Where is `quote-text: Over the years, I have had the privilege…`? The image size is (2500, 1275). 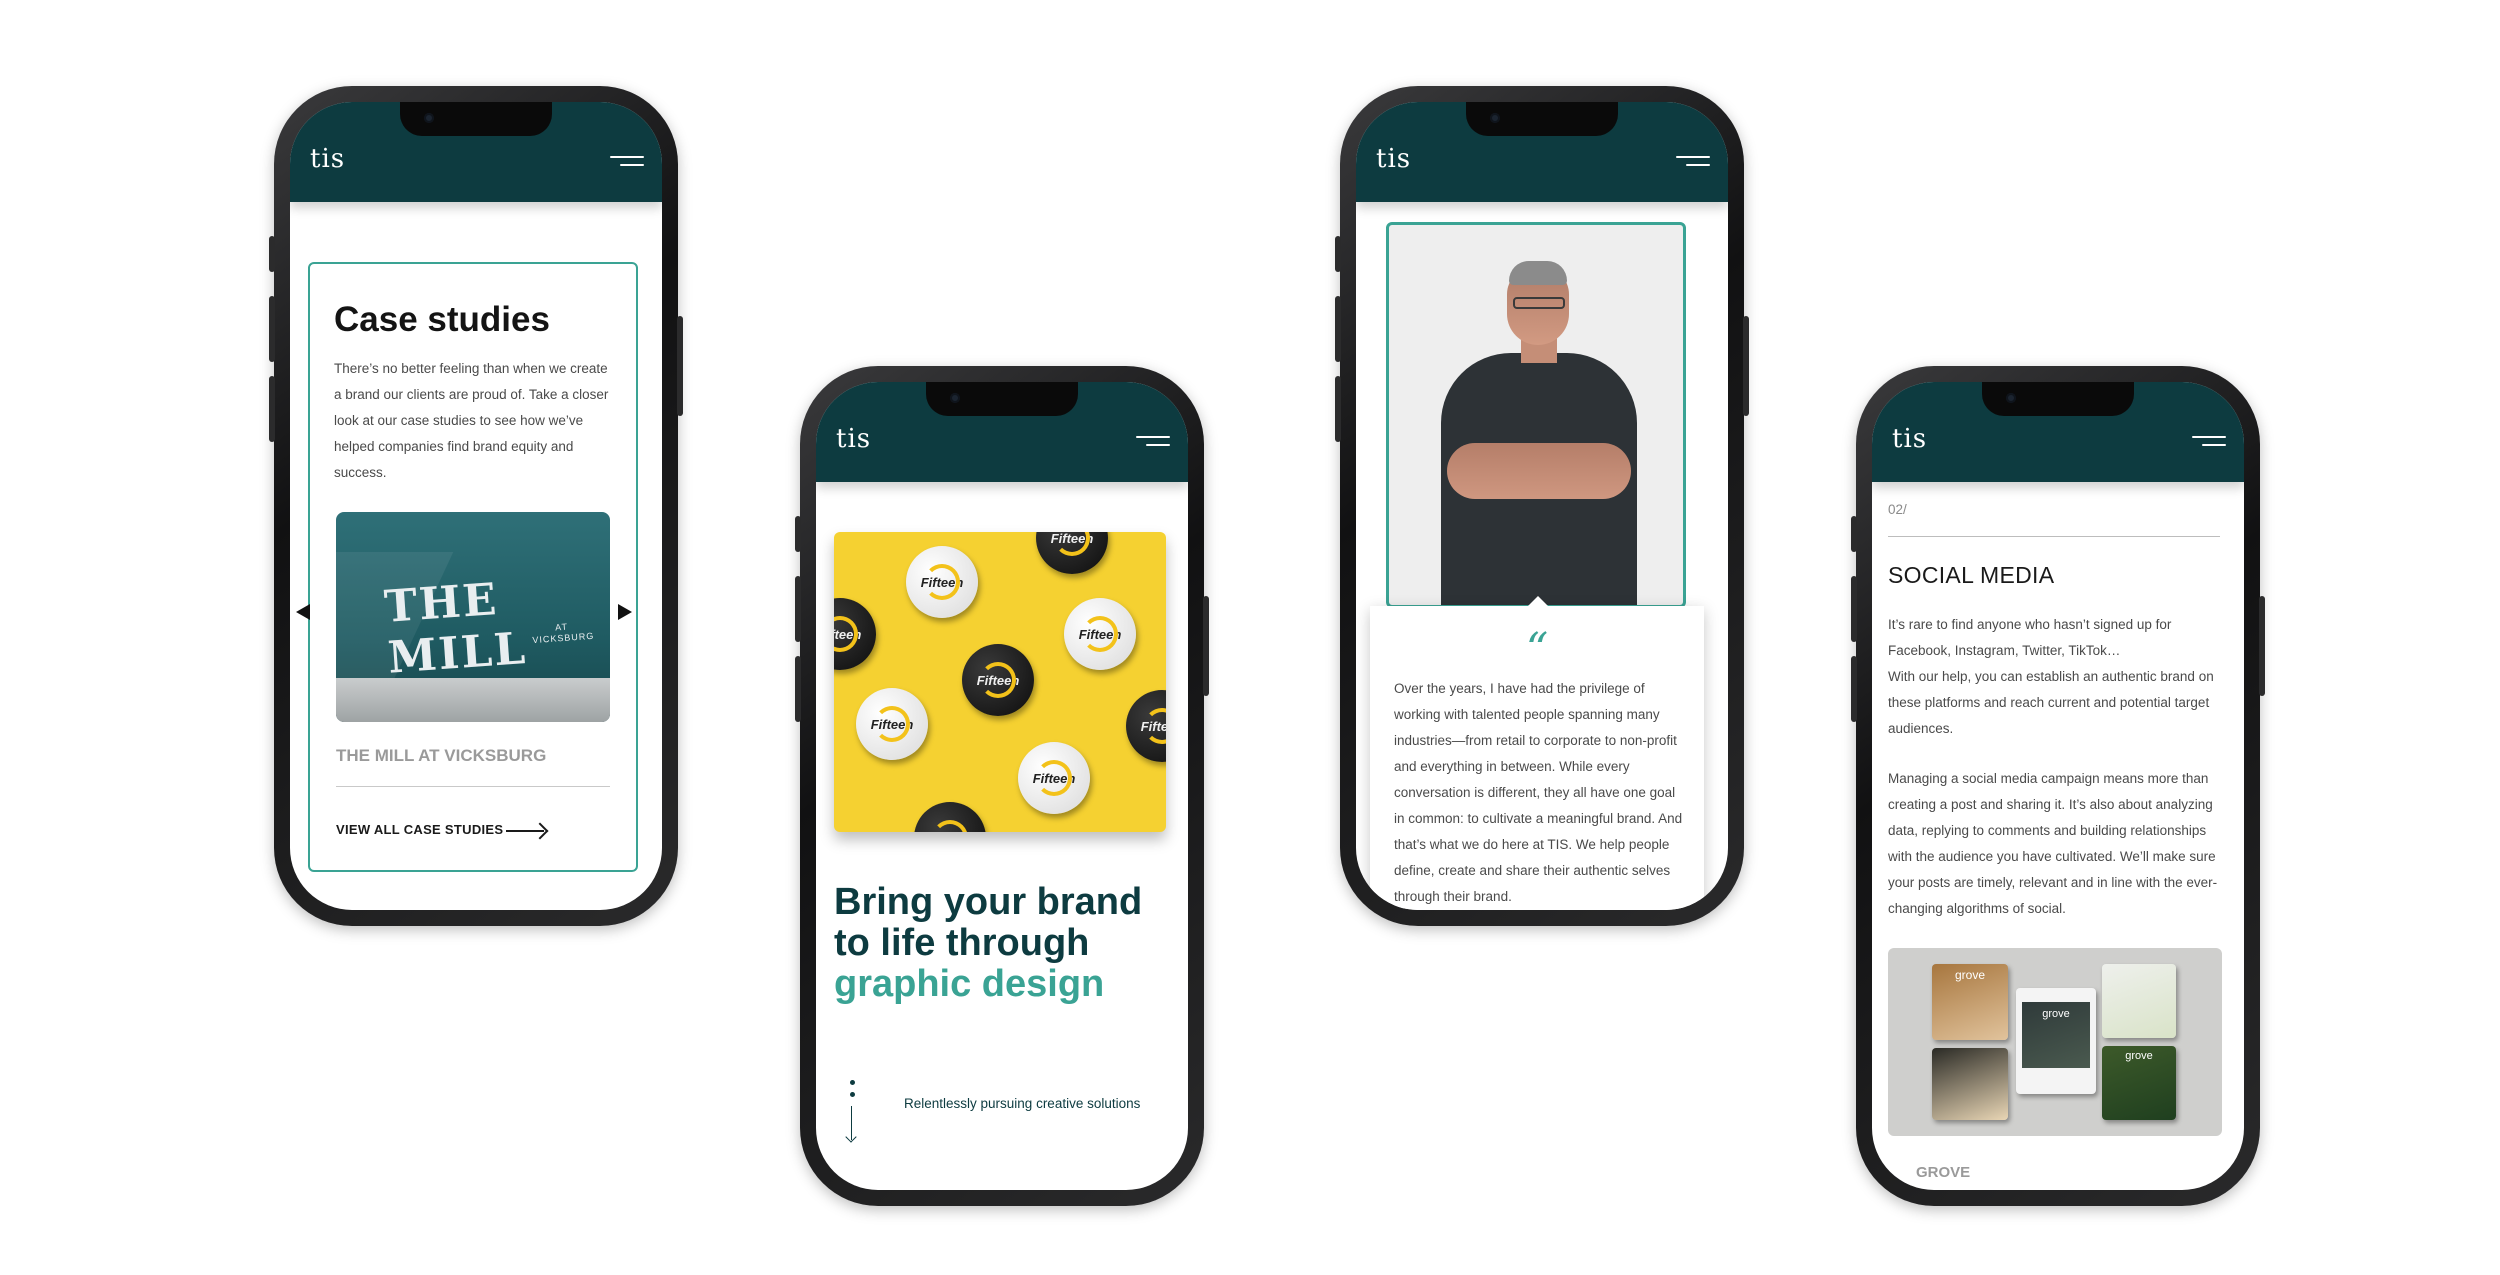
quote-text: Over the years, I have had the privilege… is located at coordinates (1538, 792).